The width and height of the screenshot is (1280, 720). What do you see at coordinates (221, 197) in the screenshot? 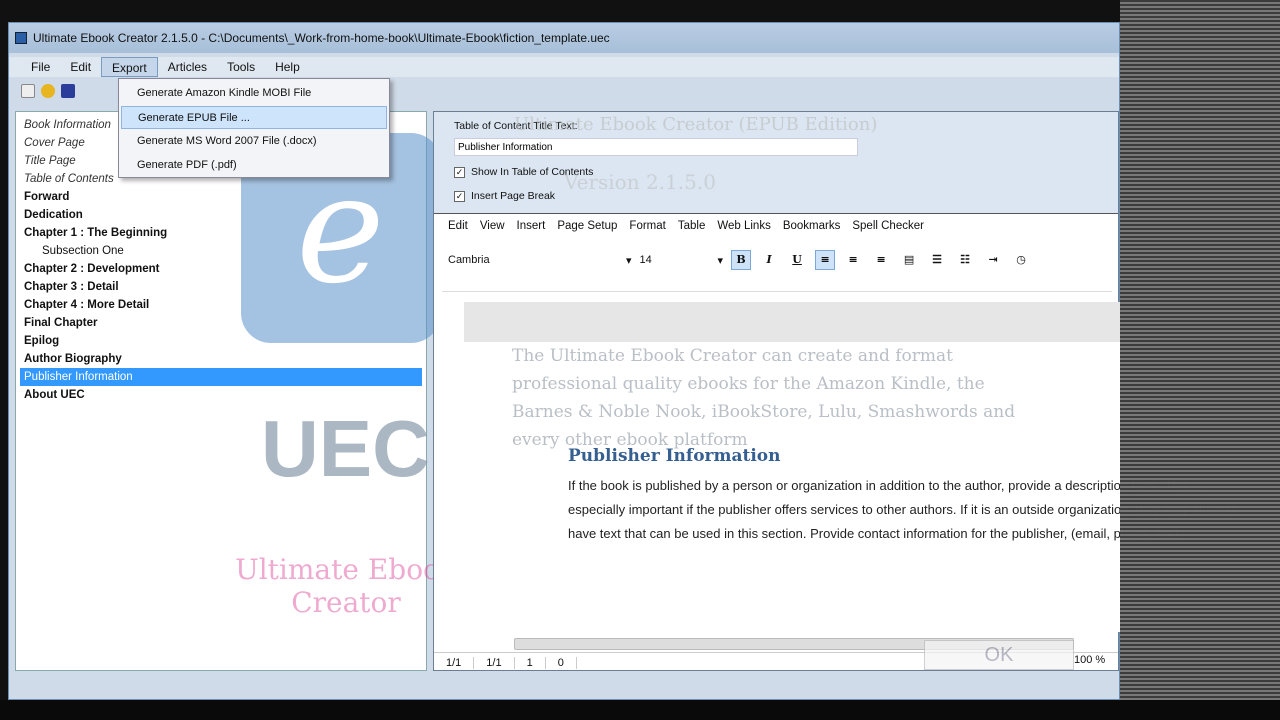
I see `tree-item: Forward` at bounding box center [221, 197].